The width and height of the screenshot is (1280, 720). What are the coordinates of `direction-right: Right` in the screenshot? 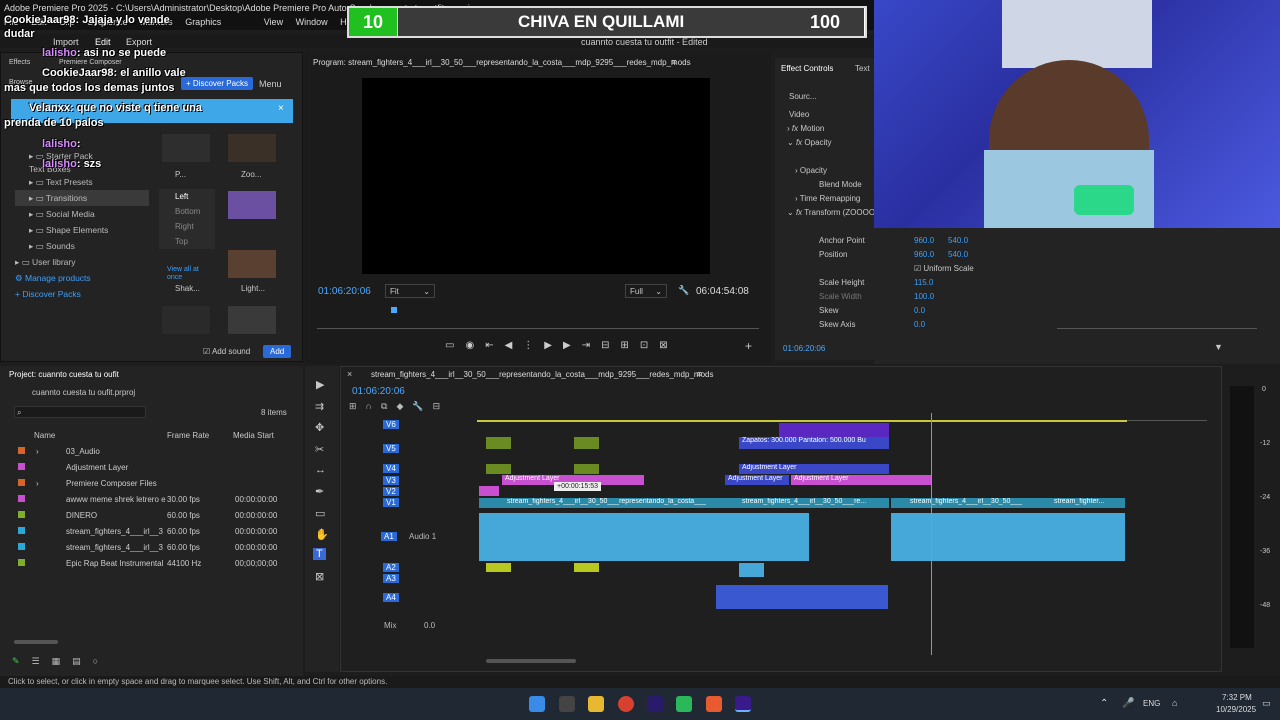 It's located at (187, 226).